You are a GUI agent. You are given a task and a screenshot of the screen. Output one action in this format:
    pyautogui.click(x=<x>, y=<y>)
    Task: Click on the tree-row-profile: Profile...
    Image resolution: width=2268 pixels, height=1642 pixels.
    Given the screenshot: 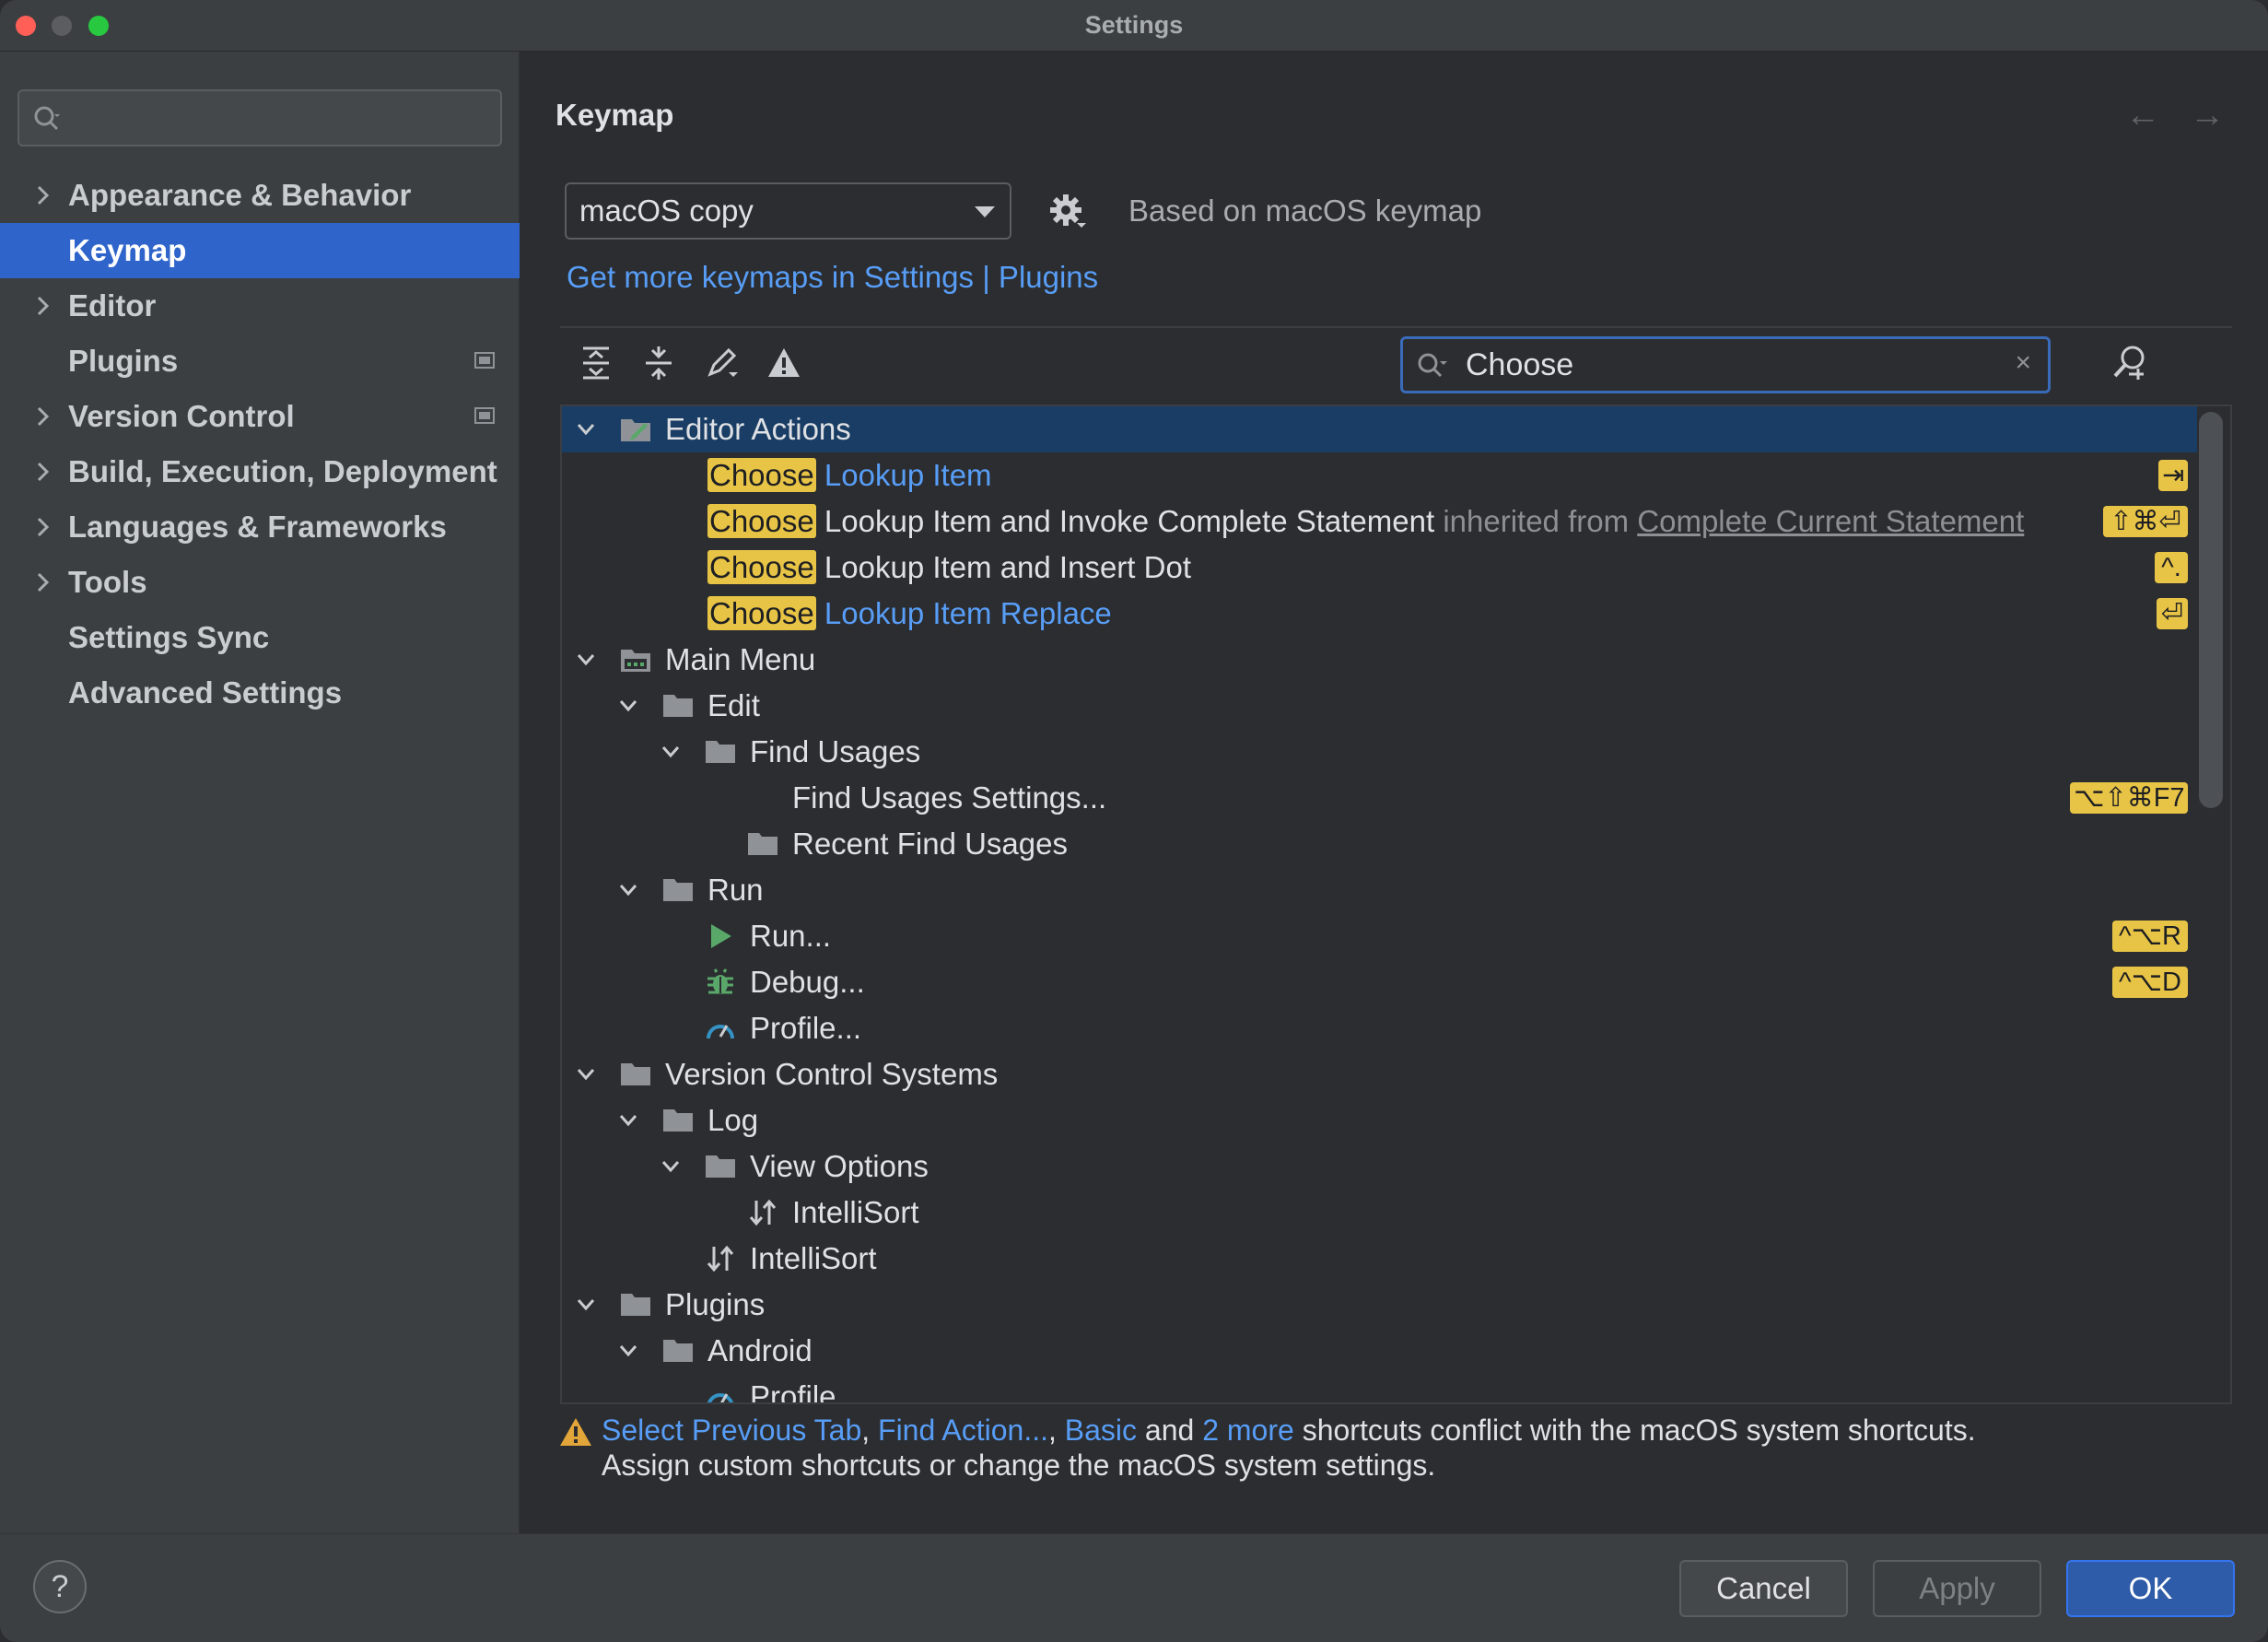 What is the action you would take?
    pyautogui.click(x=1379, y=1028)
    